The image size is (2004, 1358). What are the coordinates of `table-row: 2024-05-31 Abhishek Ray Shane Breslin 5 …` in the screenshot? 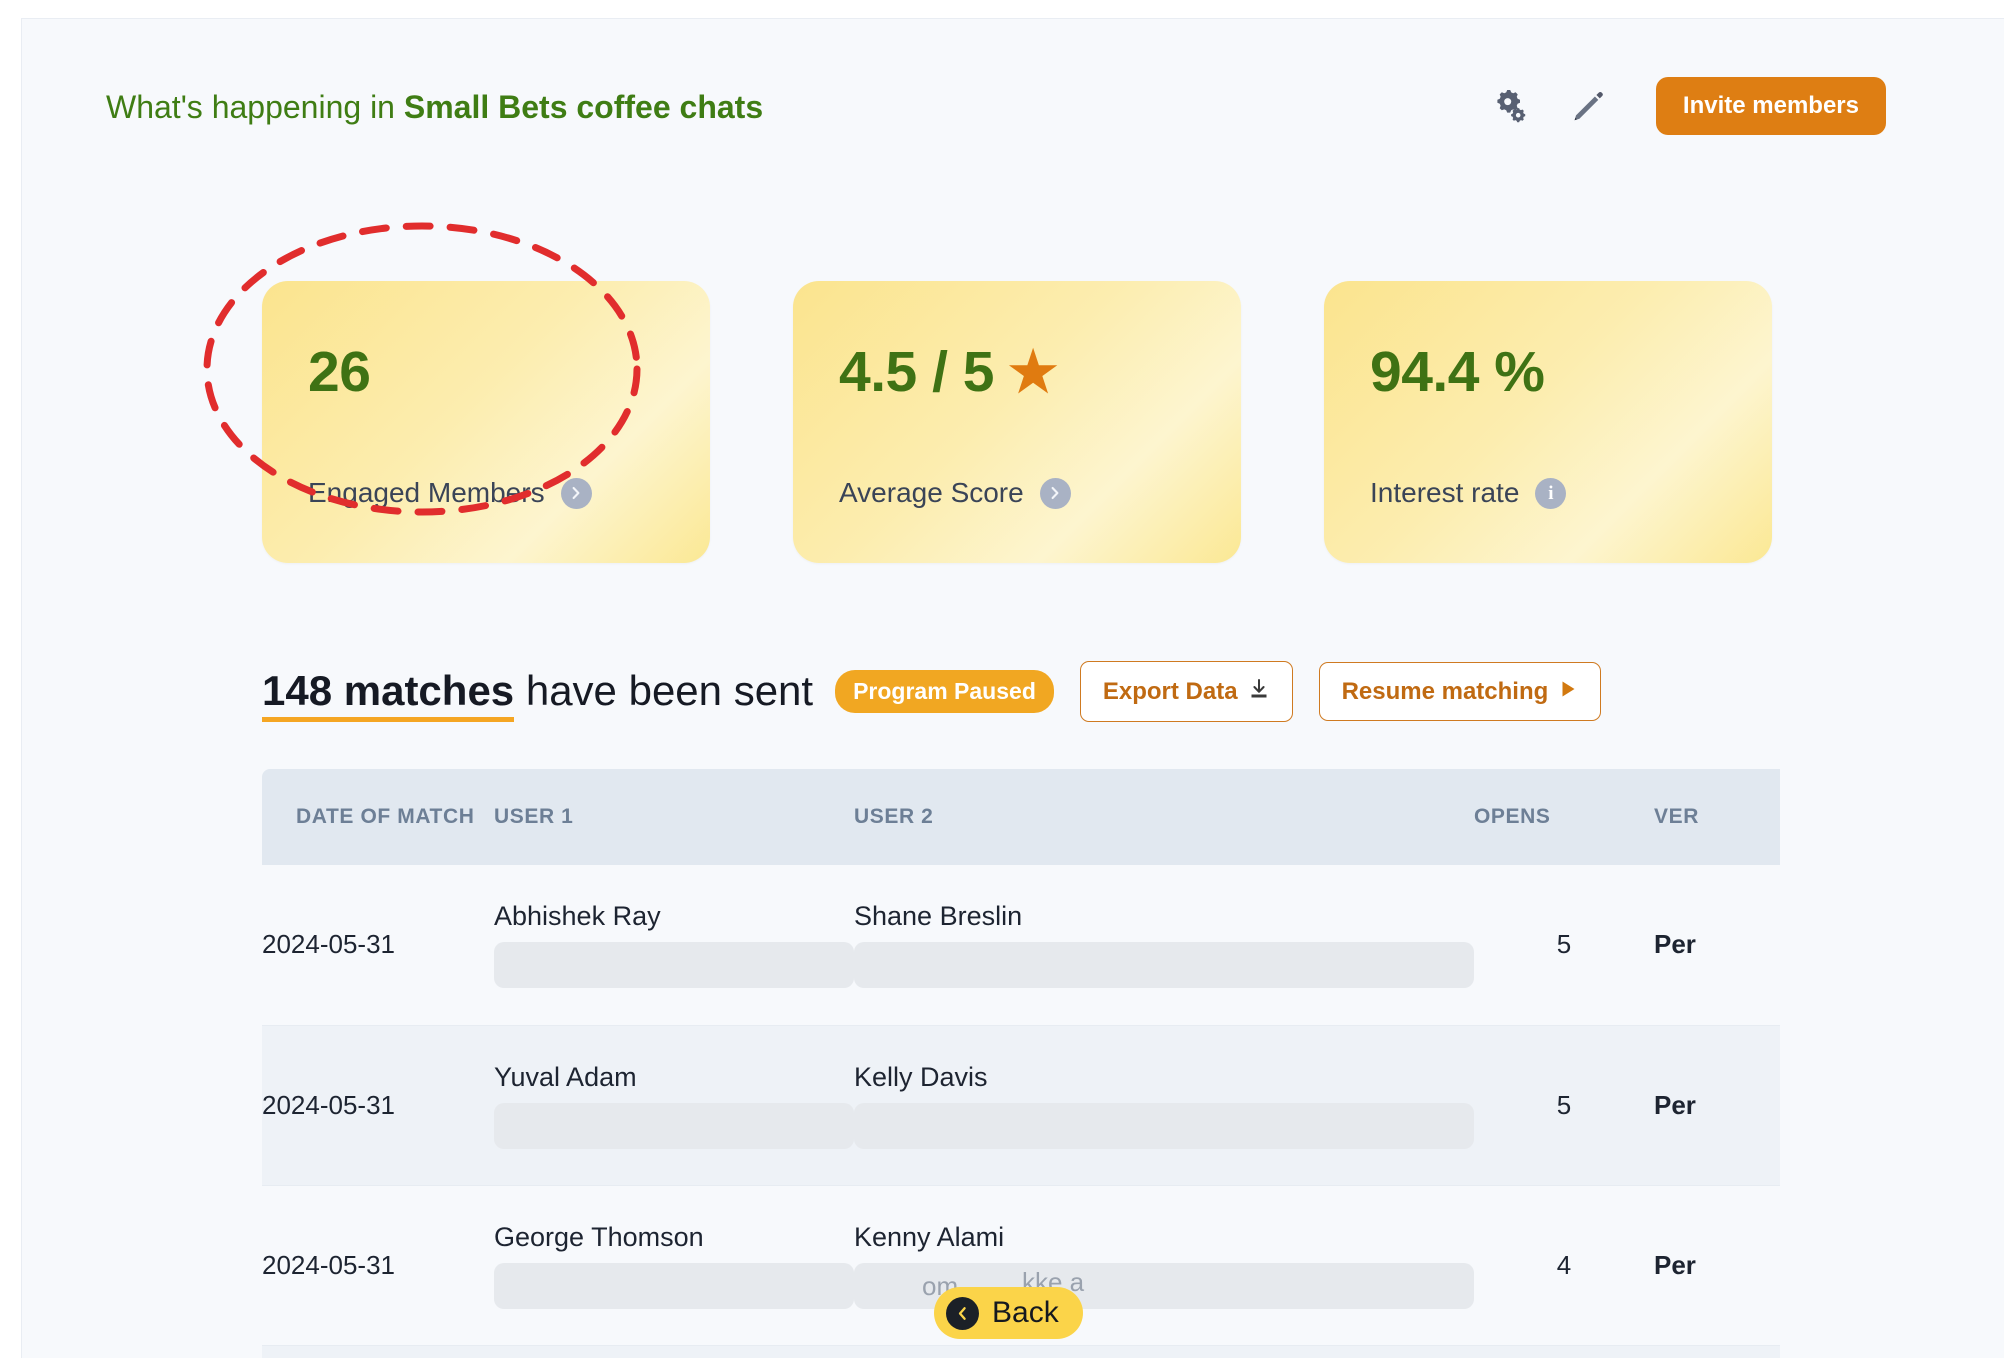 It's located at (1021, 945).